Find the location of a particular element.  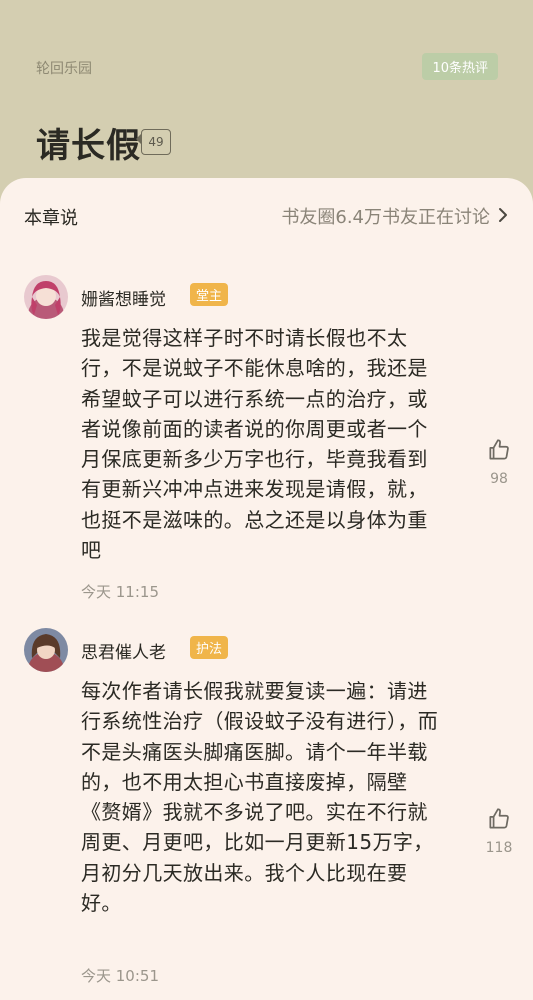

book-circle-link: 书友圈6.4万书友正在讨论 is located at coordinates (394, 216).